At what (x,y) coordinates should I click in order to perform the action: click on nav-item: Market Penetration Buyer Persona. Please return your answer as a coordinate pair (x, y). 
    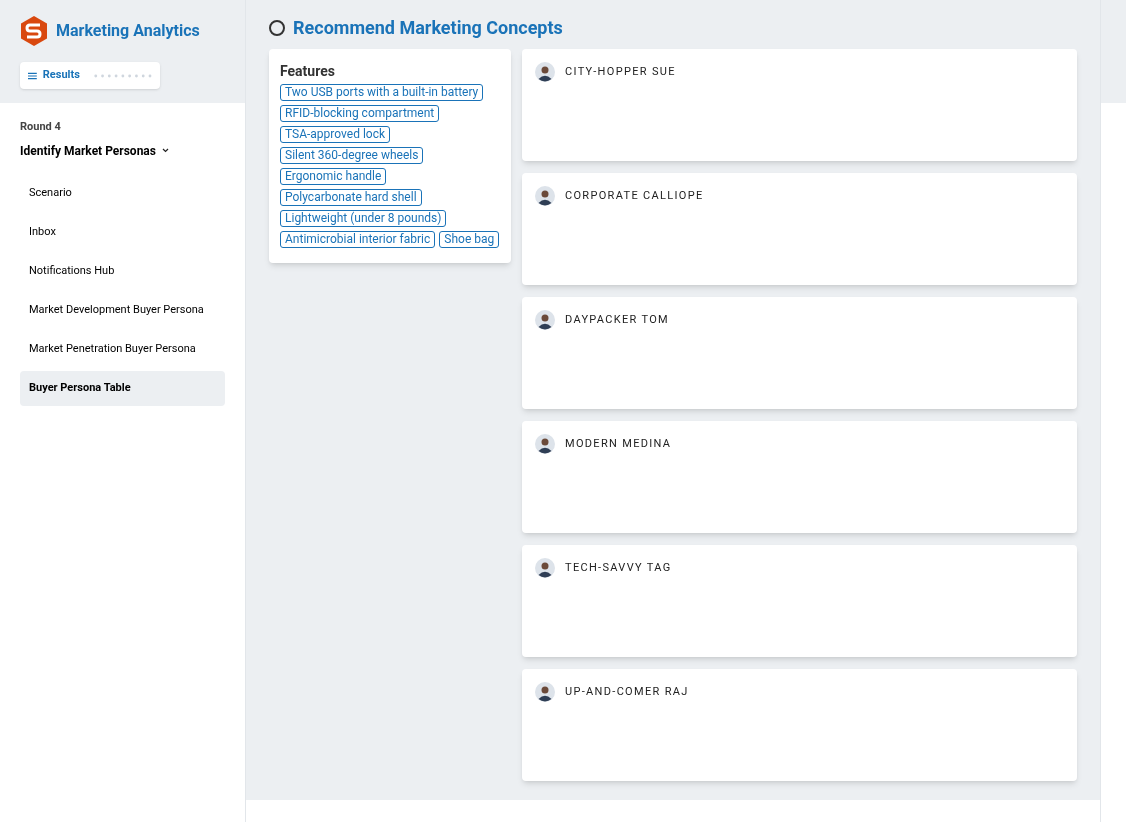
    Looking at the image, I should click on (122, 349).